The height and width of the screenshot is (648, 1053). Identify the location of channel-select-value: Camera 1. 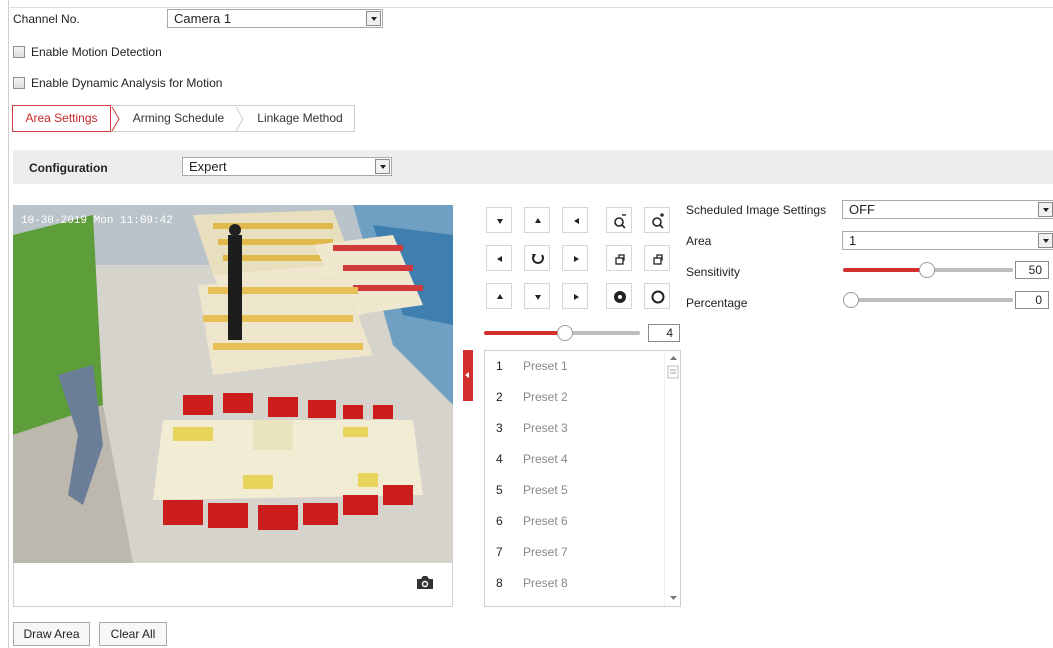
(203, 18).